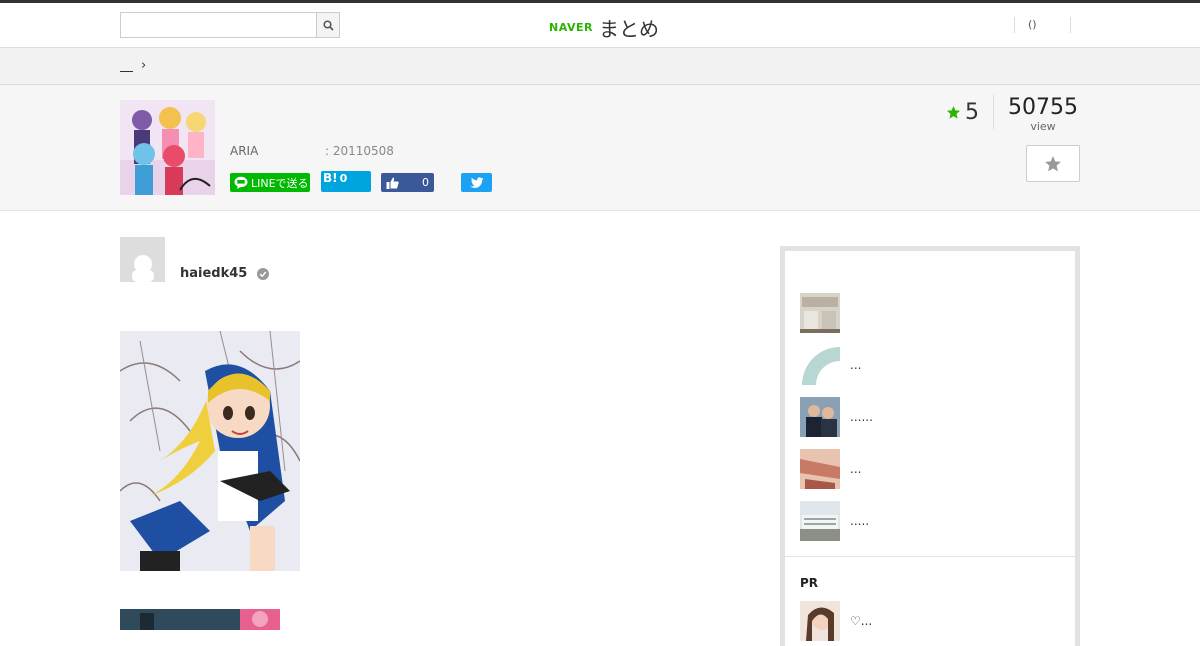  I want to click on favorite-count: 5, so click(972, 112).